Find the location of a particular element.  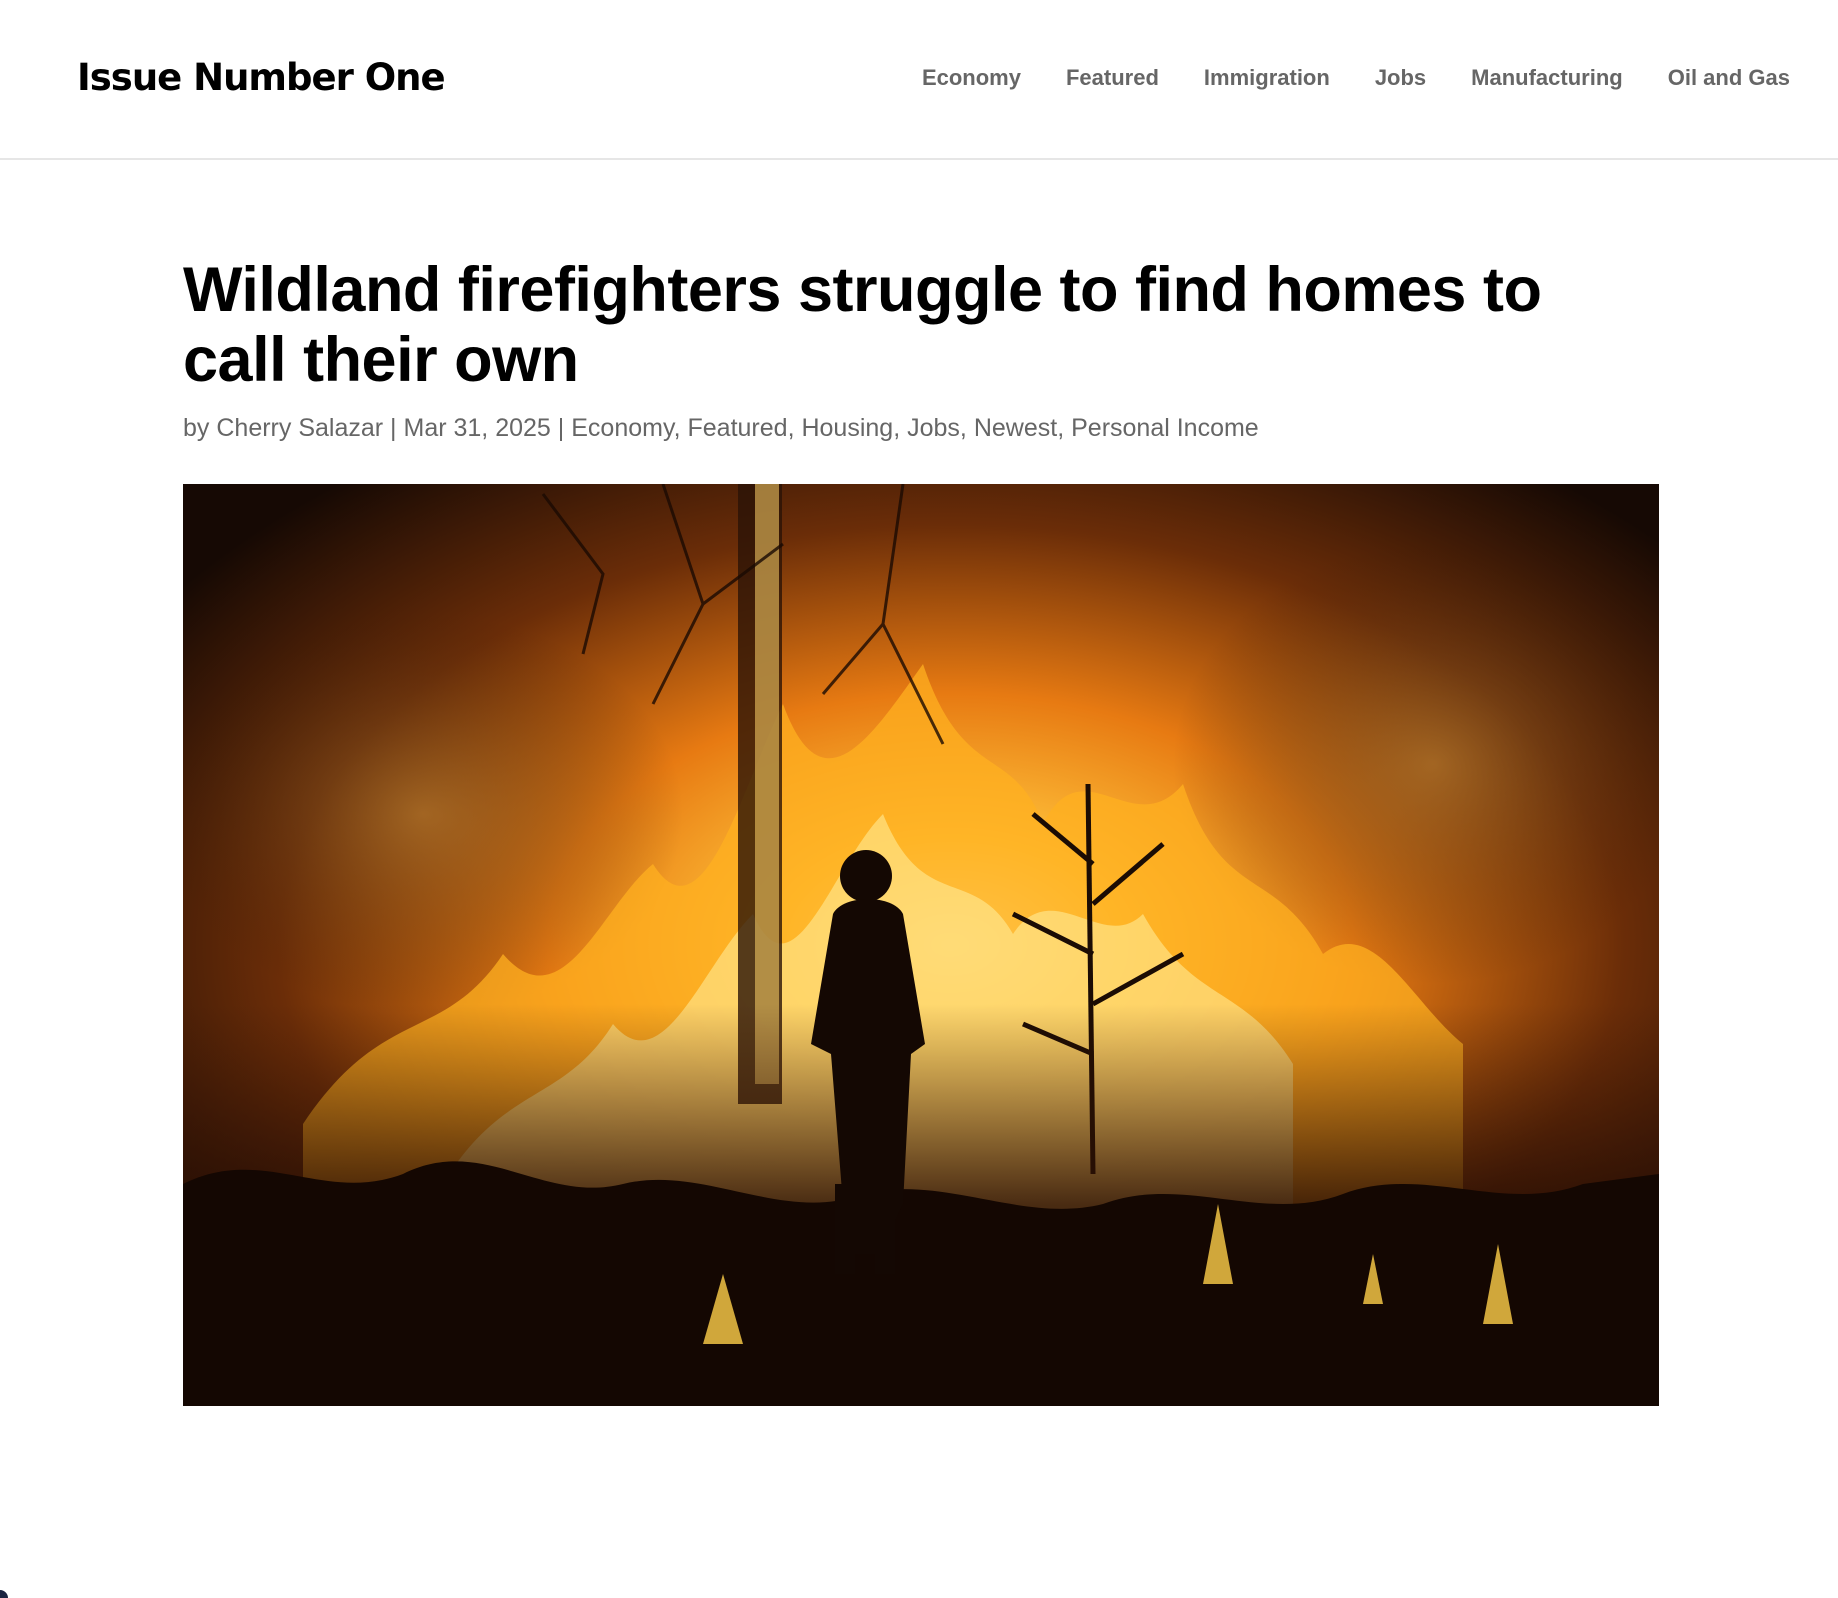

category-link: Economy is located at coordinates (622, 428).